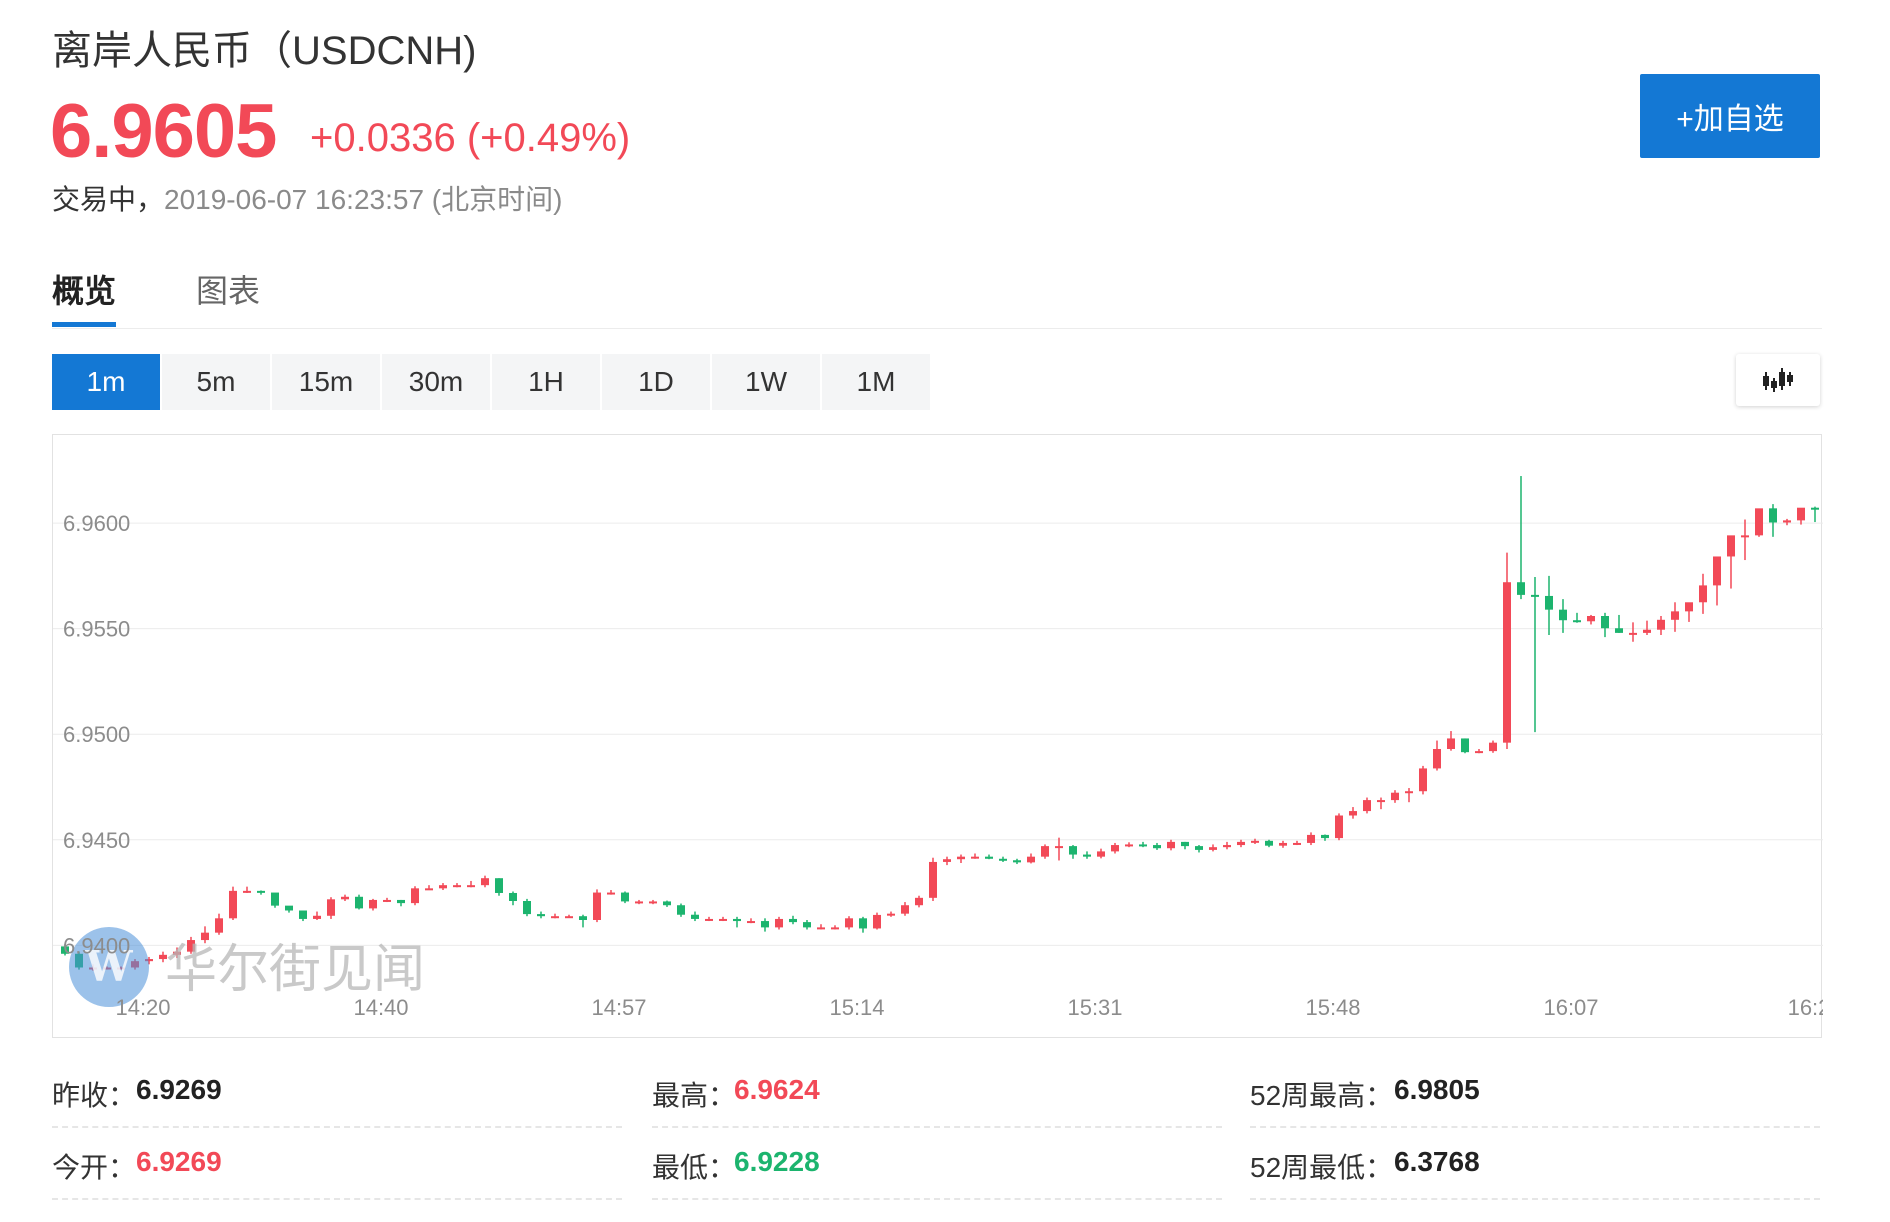 This screenshot has height=1222, width=1890. I want to click on price-change: +0.0336 (+0.49%), so click(470, 138).